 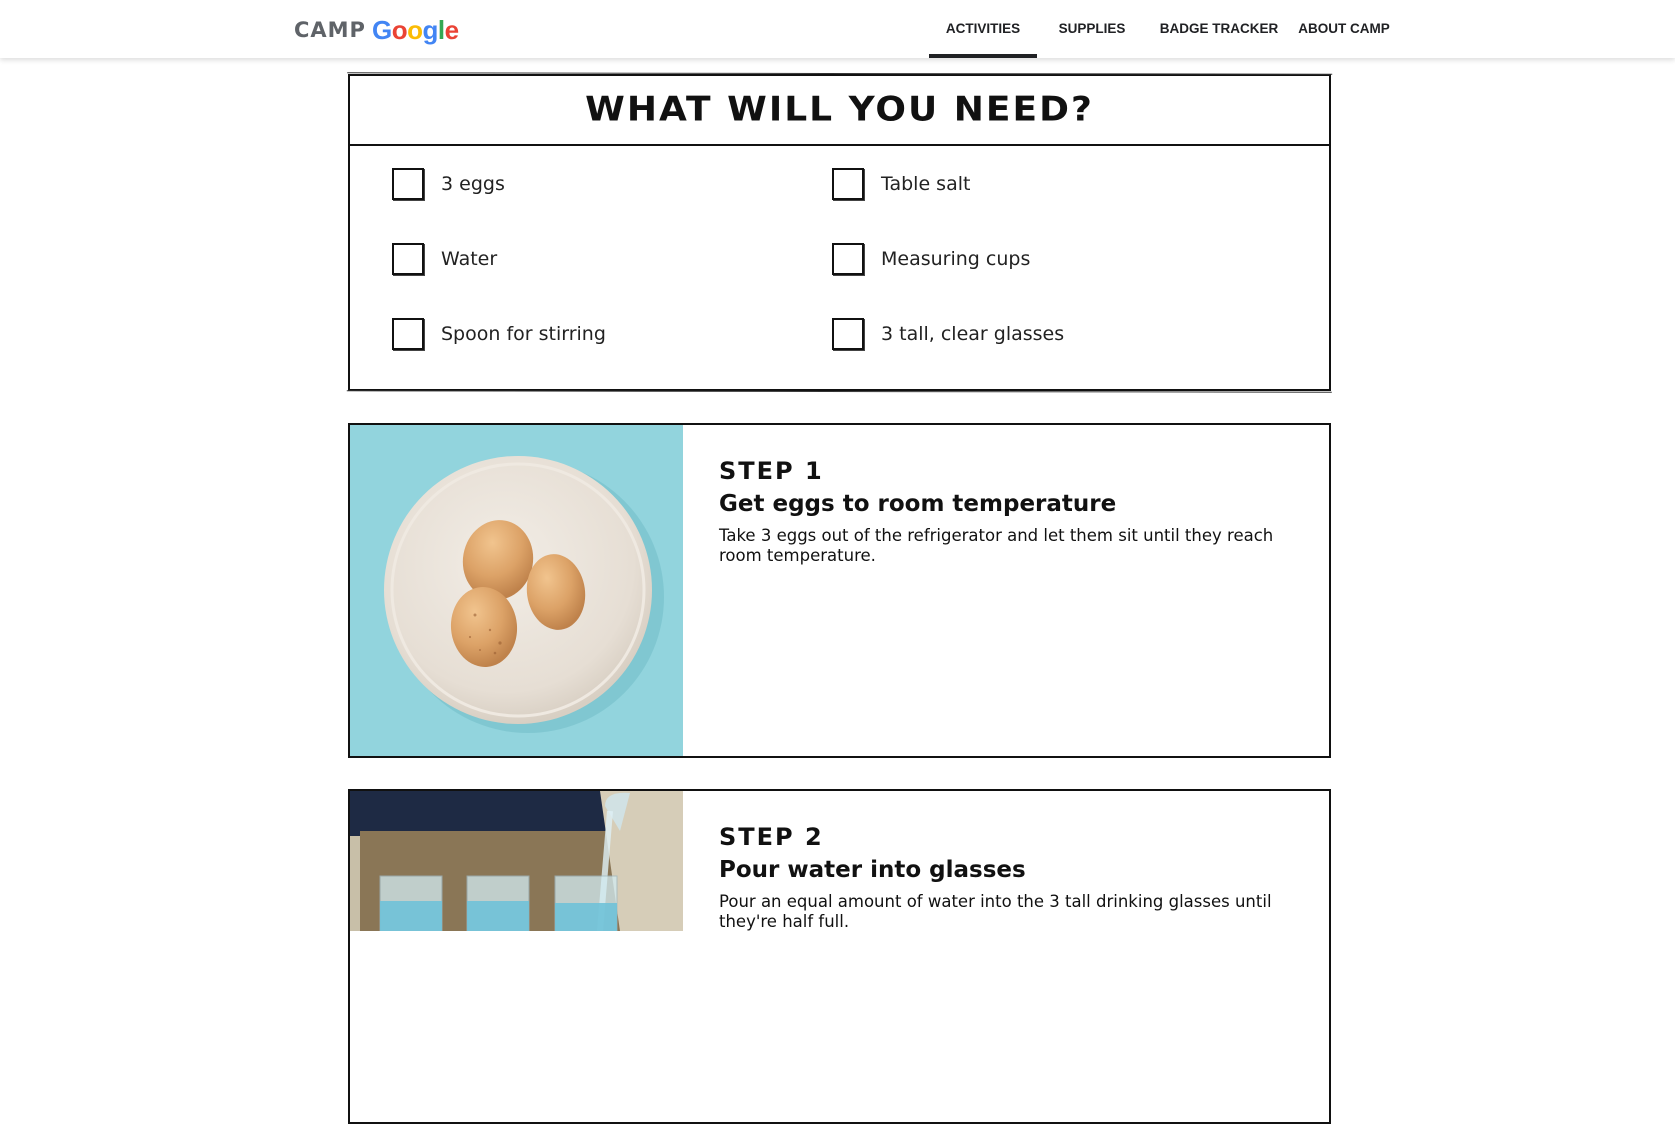 What do you see at coordinates (926, 184) in the screenshot?
I see `checklist-item-label: Table salt` at bounding box center [926, 184].